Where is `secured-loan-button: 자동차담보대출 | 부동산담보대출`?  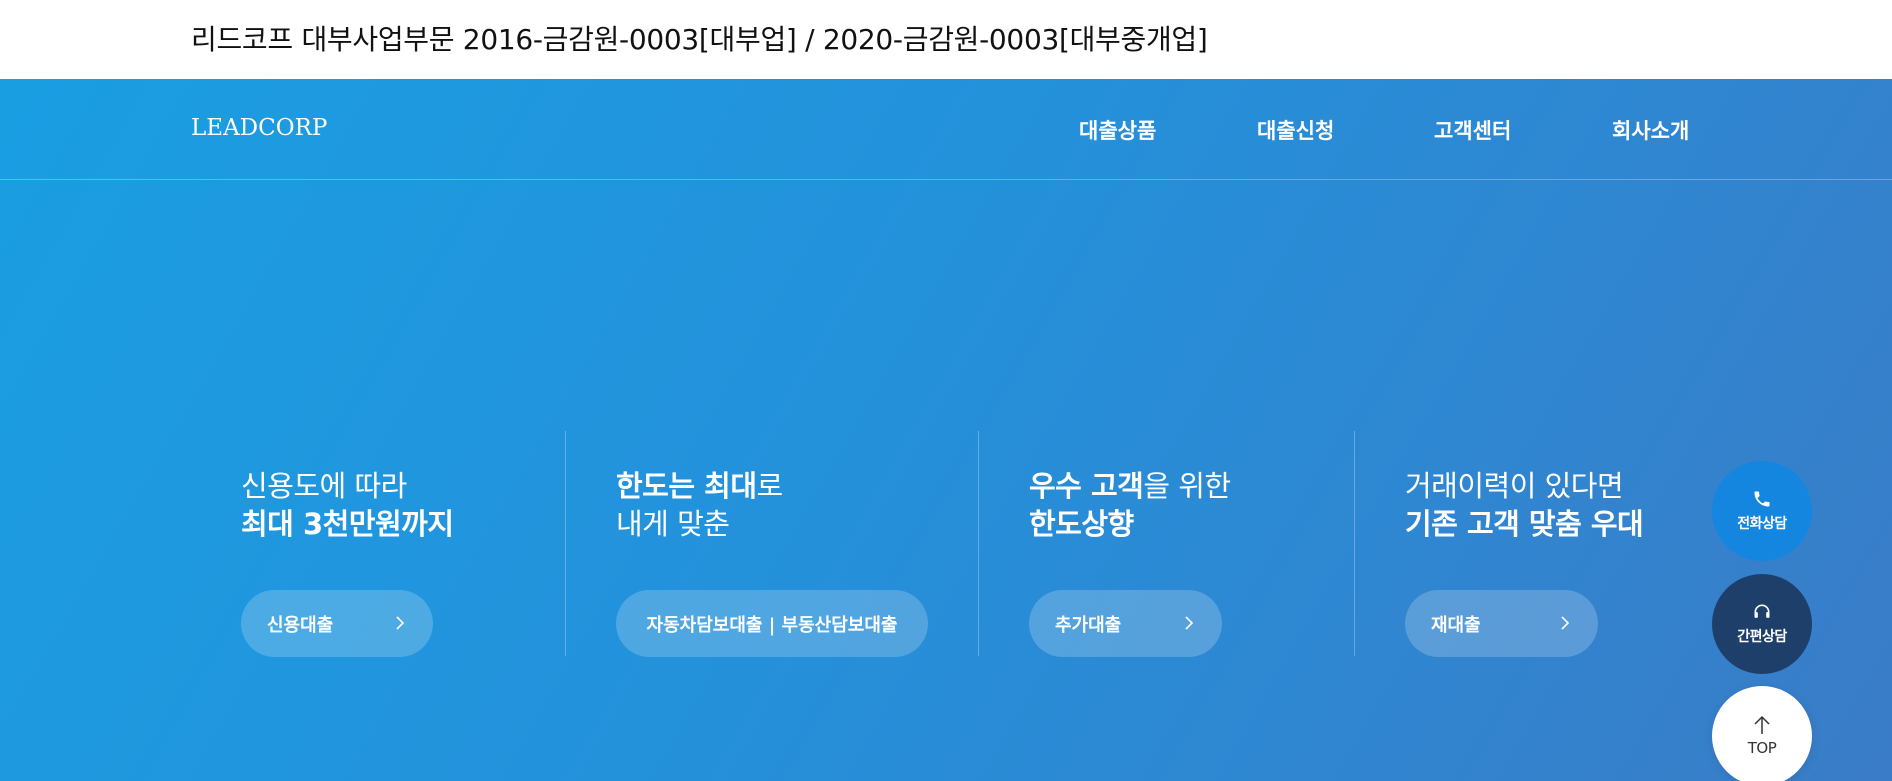 secured-loan-button: 자동차담보대출 | 부동산담보대출 is located at coordinates (772, 623).